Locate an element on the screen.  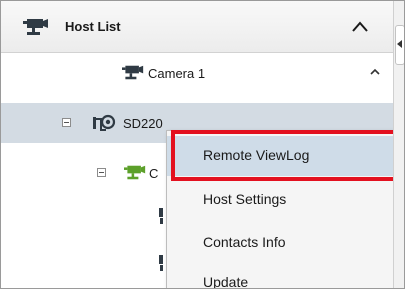
panel-title: Host List is located at coordinates (93, 26).